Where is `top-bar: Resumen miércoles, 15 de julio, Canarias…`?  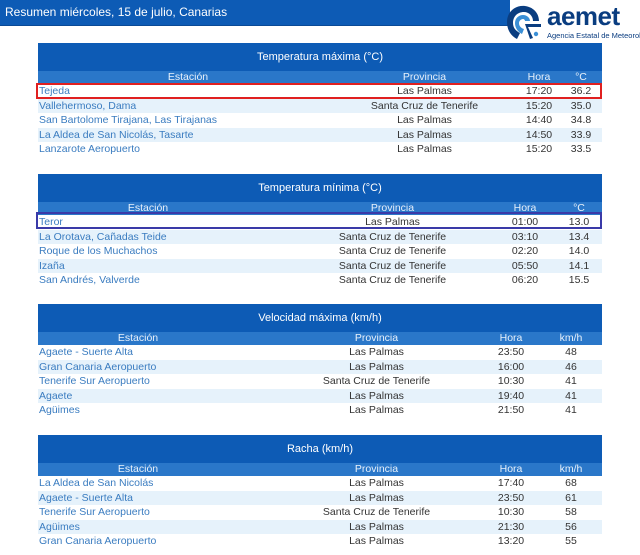
top-bar: Resumen miércoles, 15 de julio, Canarias… is located at coordinates (320, 22).